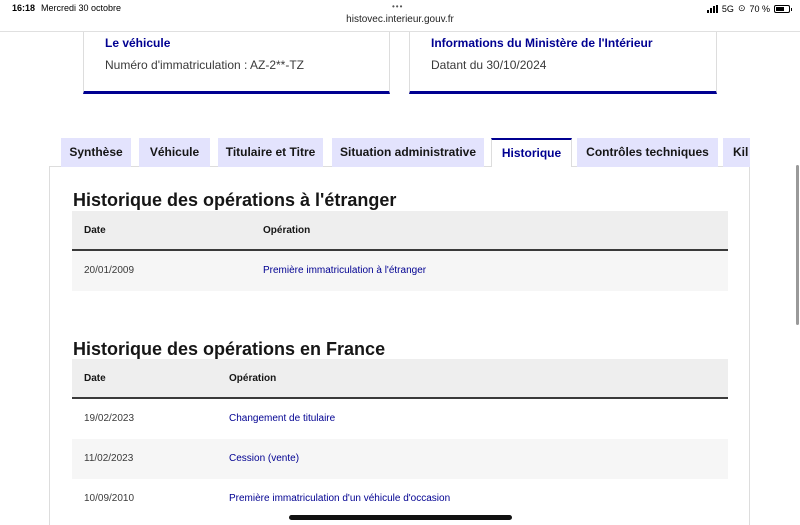 The width and height of the screenshot is (800, 525). I want to click on row-date: 10/09/2010, so click(109, 498).